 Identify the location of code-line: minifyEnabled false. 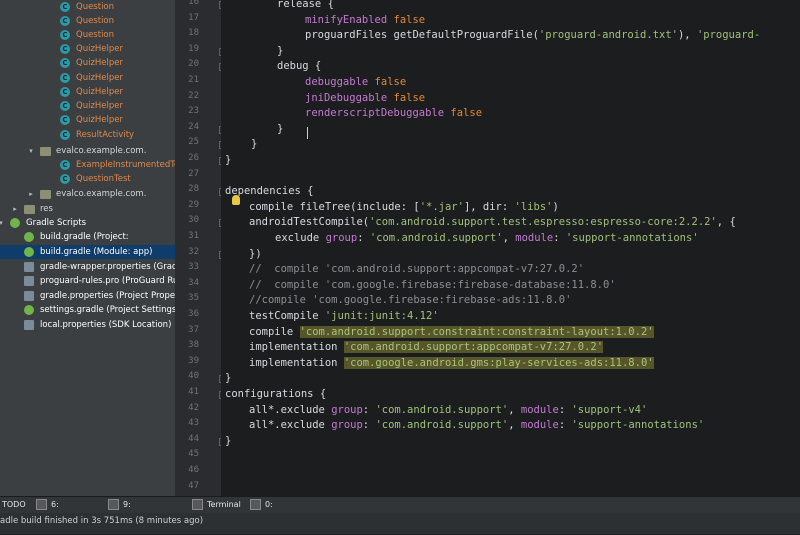
(365, 20).